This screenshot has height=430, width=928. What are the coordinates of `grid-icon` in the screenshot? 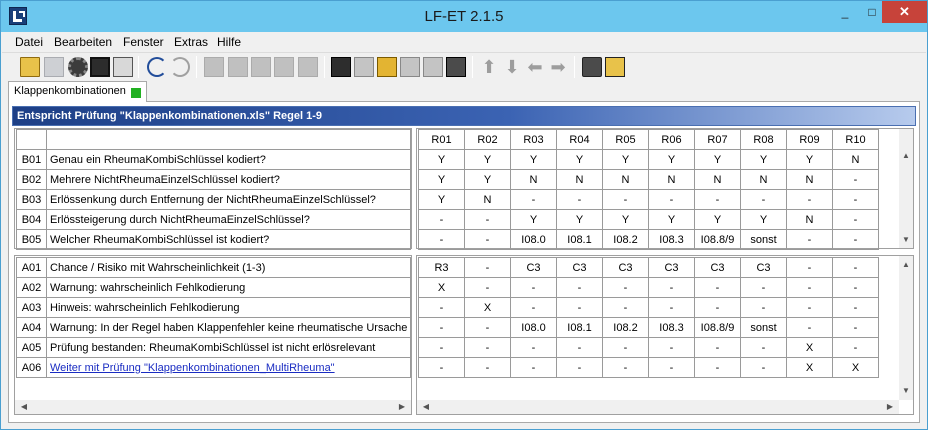 It's located at (410, 67).